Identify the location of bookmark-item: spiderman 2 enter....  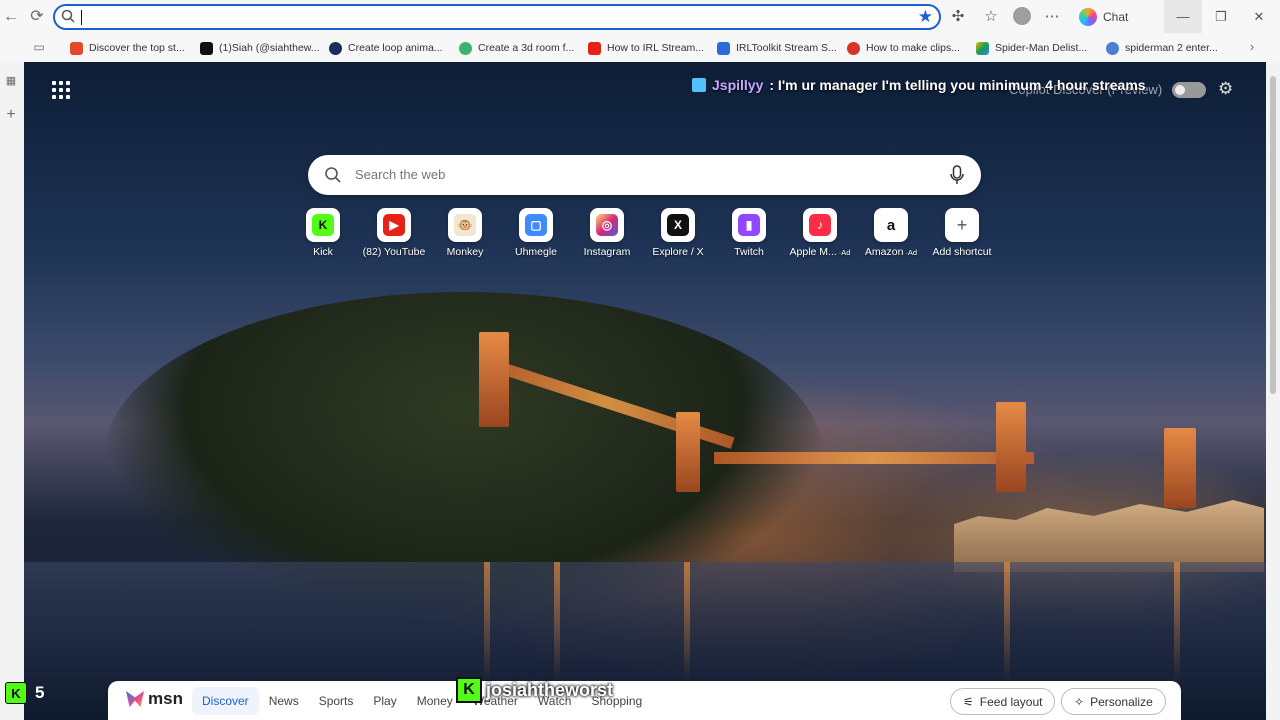
(1162, 48).